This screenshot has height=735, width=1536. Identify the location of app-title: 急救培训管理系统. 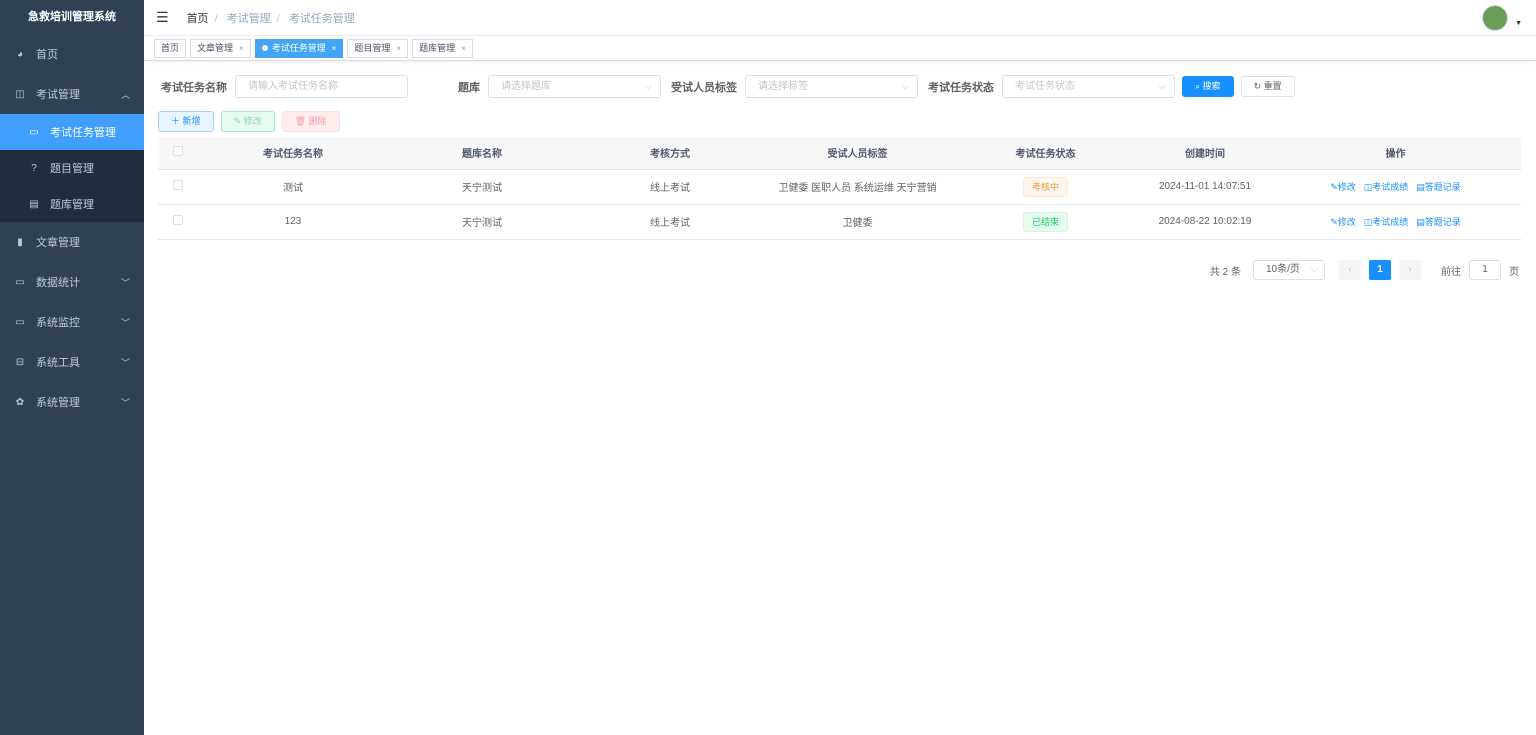
(72, 17).